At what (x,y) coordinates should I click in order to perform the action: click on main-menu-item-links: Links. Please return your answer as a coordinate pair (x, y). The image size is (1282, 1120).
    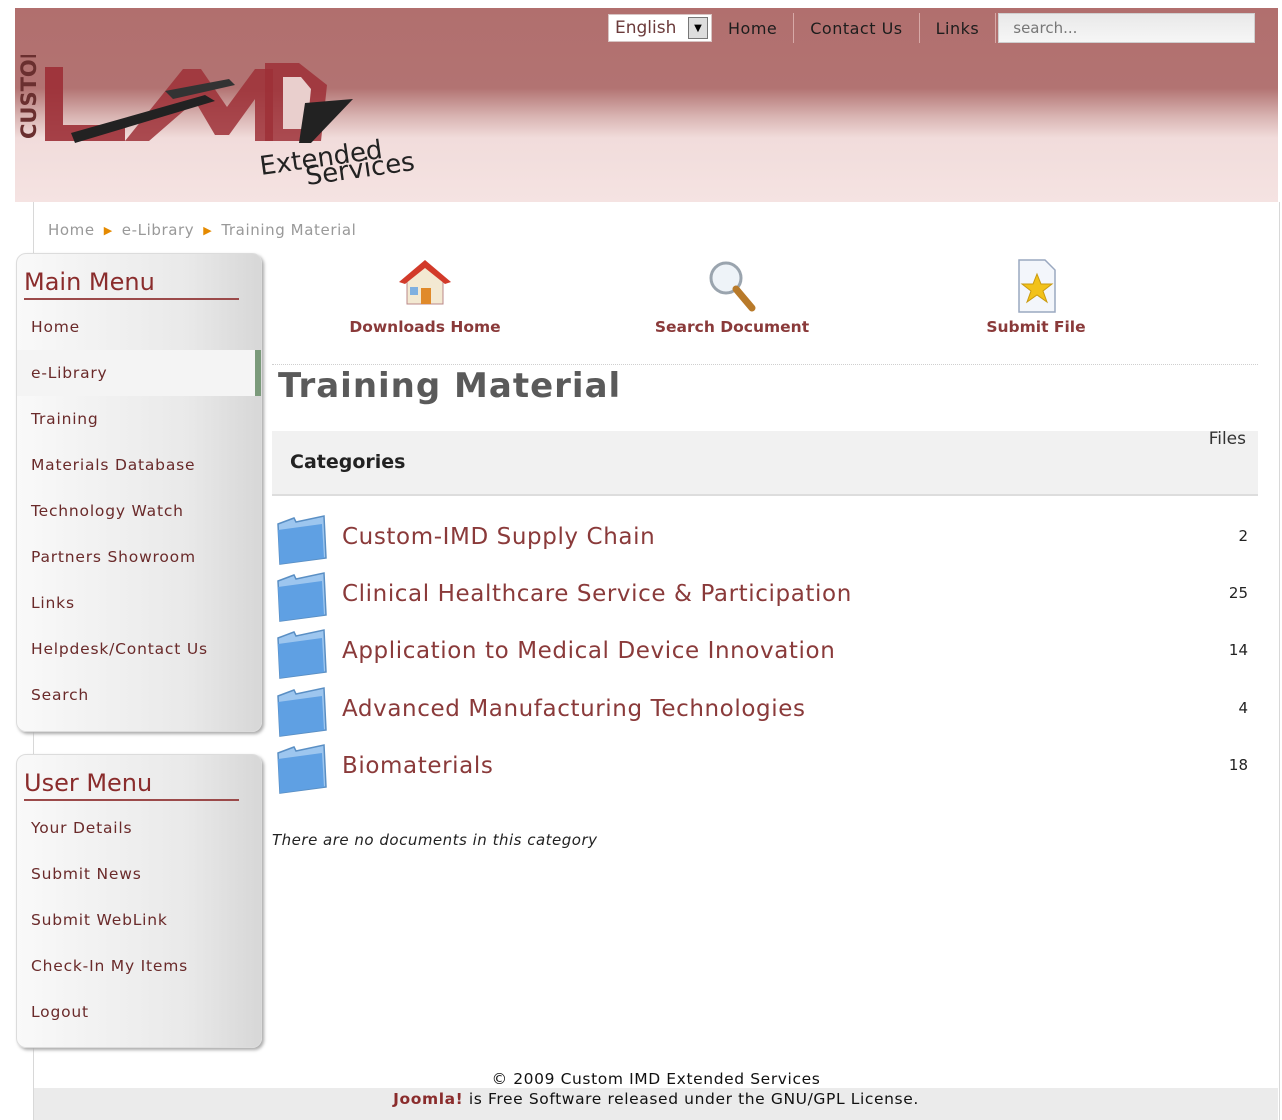
    Looking at the image, I should click on (139, 603).